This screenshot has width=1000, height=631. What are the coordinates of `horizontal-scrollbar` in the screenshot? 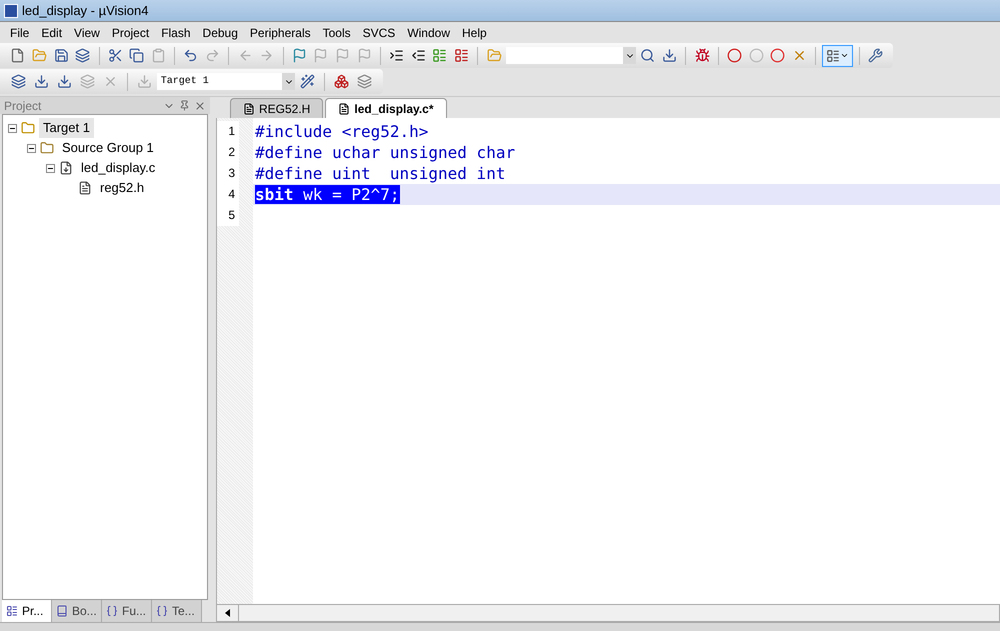 It's located at (608, 613).